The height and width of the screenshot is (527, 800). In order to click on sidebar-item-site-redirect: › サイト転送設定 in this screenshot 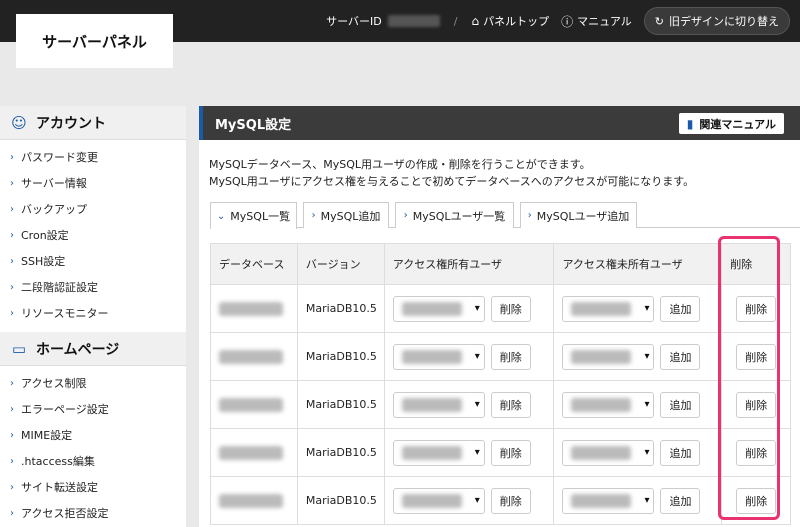, I will do `click(93, 487)`.